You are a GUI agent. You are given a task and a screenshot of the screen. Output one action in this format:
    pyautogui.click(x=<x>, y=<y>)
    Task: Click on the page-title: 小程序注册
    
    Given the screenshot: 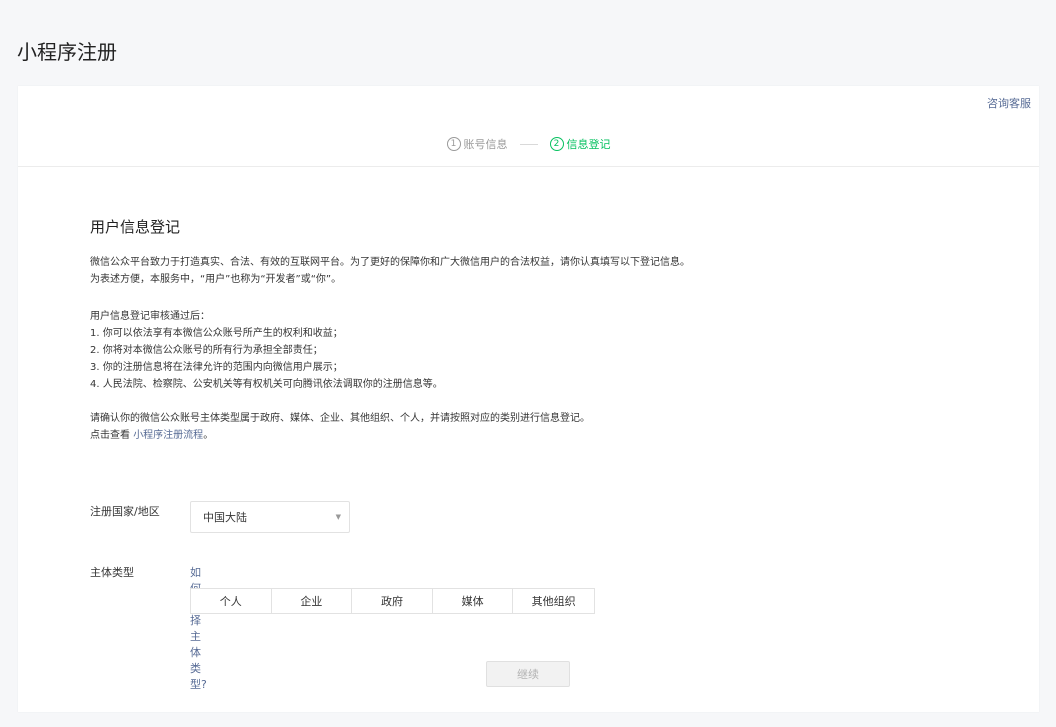 What is the action you would take?
    pyautogui.click(x=67, y=52)
    